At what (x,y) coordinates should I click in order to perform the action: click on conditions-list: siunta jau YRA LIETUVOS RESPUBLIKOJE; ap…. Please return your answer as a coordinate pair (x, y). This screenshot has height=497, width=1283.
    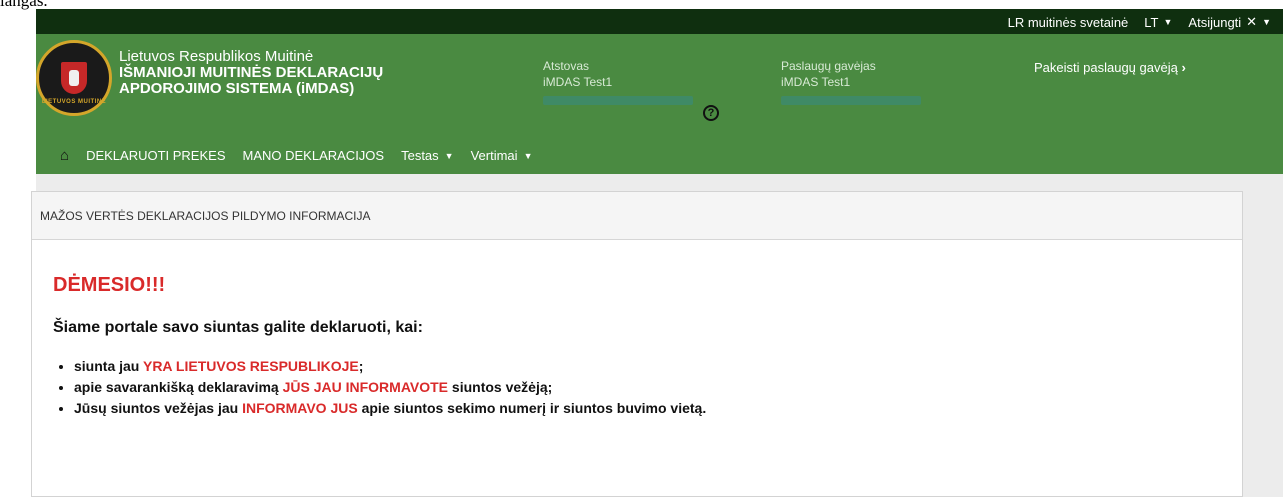
    Looking at the image, I should click on (637, 387).